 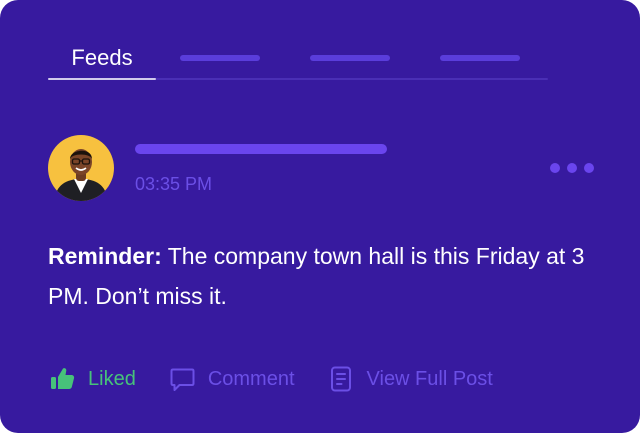 What do you see at coordinates (102, 79) in the screenshot?
I see `active-tab-indicator` at bounding box center [102, 79].